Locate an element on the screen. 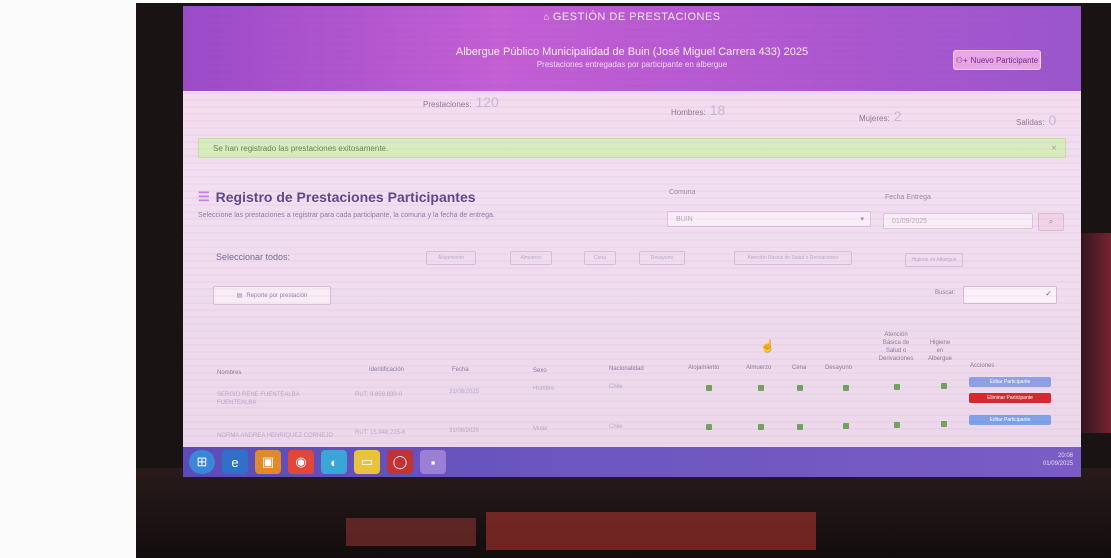 This screenshot has width=1111, height=558. chevron-down-icon: ▾ is located at coordinates (862, 219).